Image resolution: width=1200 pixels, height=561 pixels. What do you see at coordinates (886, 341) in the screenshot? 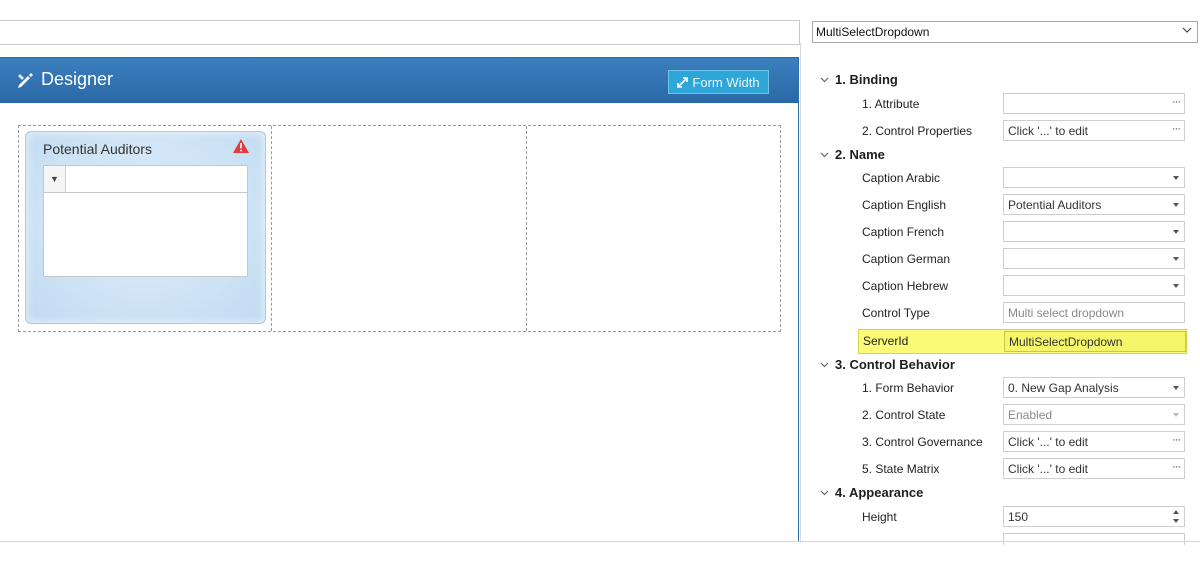
I see `property-label: ServerId` at bounding box center [886, 341].